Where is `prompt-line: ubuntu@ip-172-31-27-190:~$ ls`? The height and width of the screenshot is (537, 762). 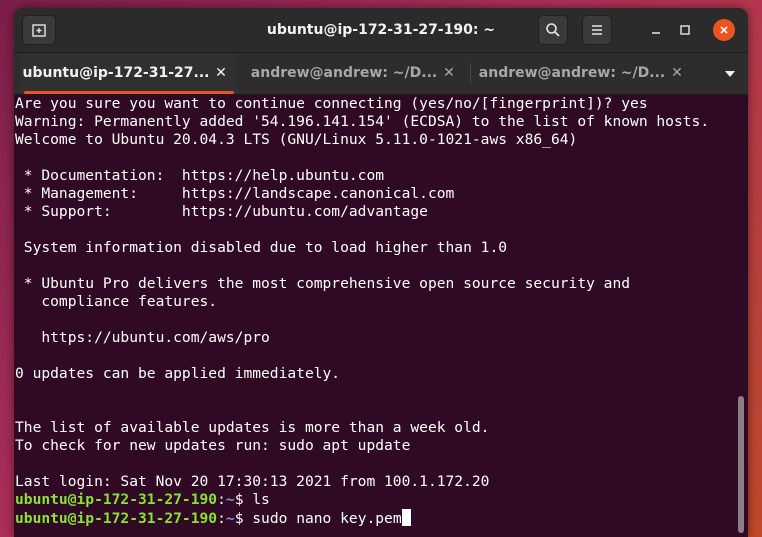
prompt-line: ubuntu@ip-172-31-27-190:~$ ls is located at coordinates (374, 500).